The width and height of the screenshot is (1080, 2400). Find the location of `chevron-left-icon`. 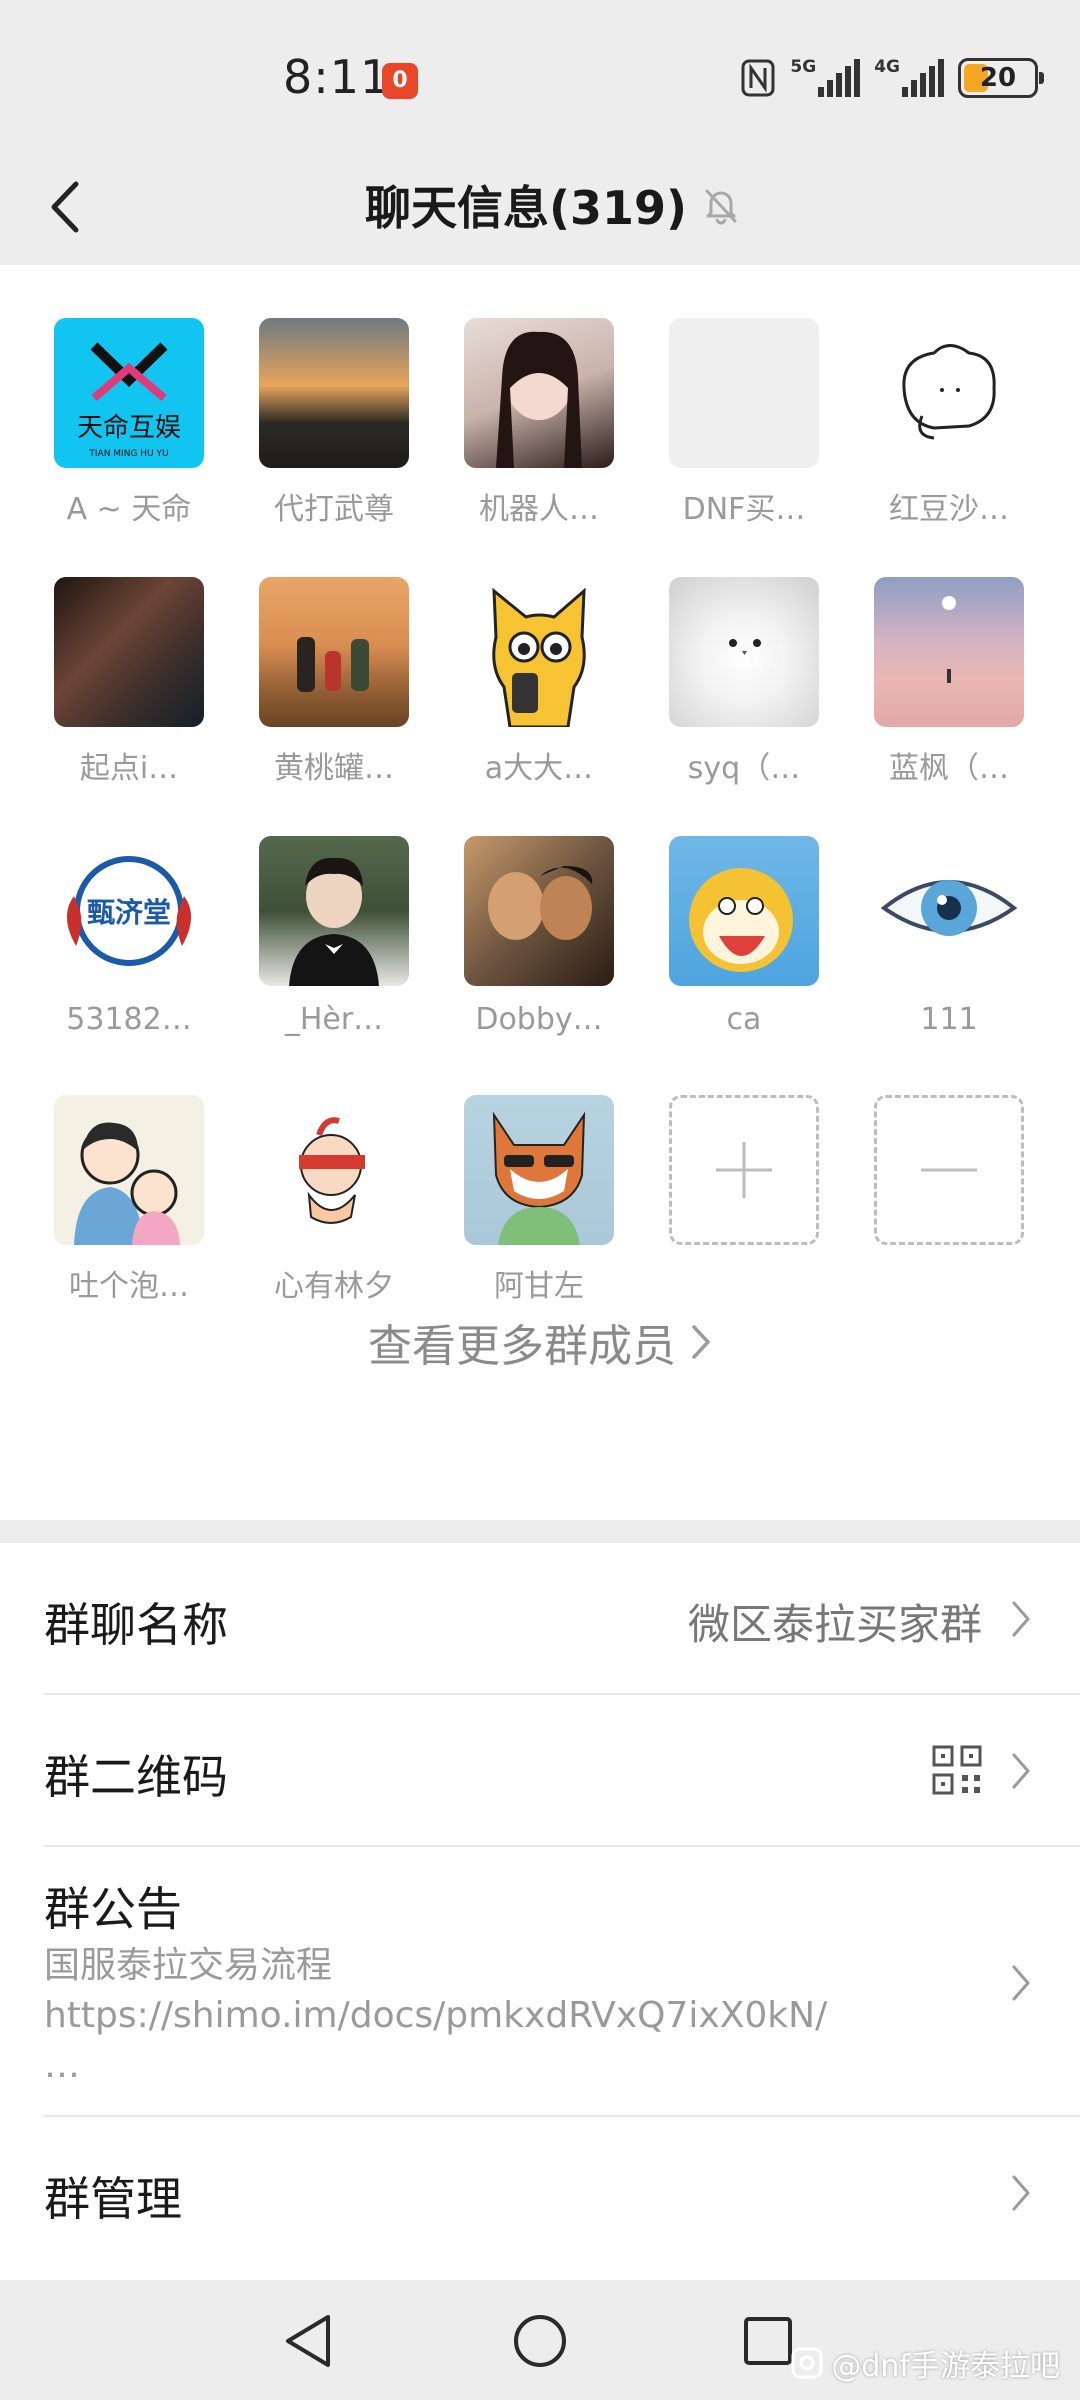

chevron-left-icon is located at coordinates (65, 207).